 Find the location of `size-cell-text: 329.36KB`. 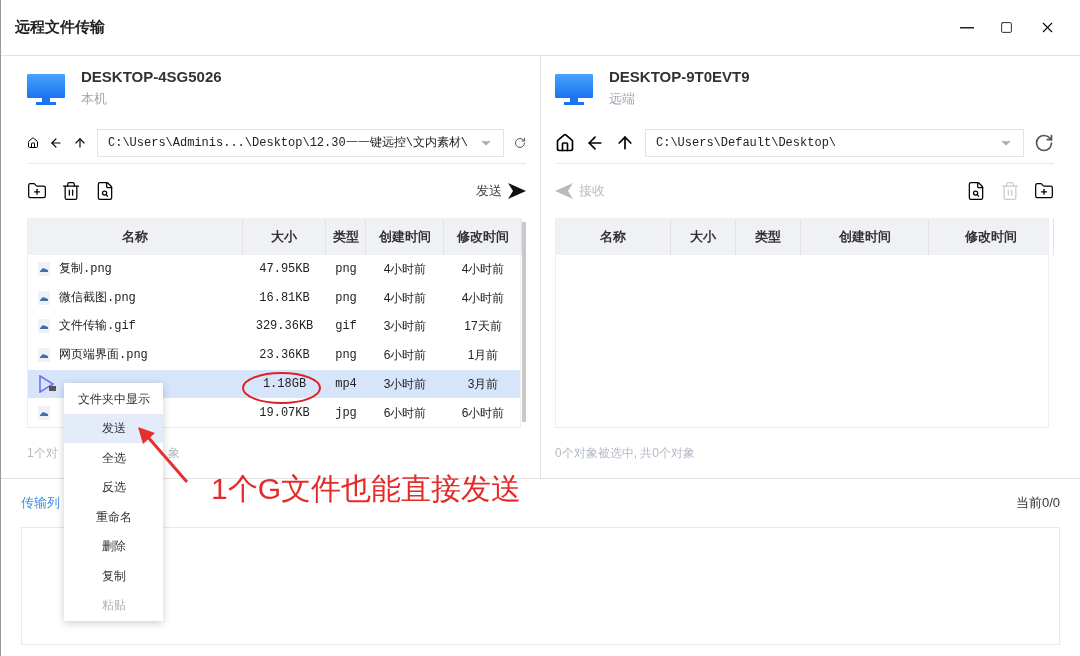

size-cell-text: 329.36KB is located at coordinates (284, 327).